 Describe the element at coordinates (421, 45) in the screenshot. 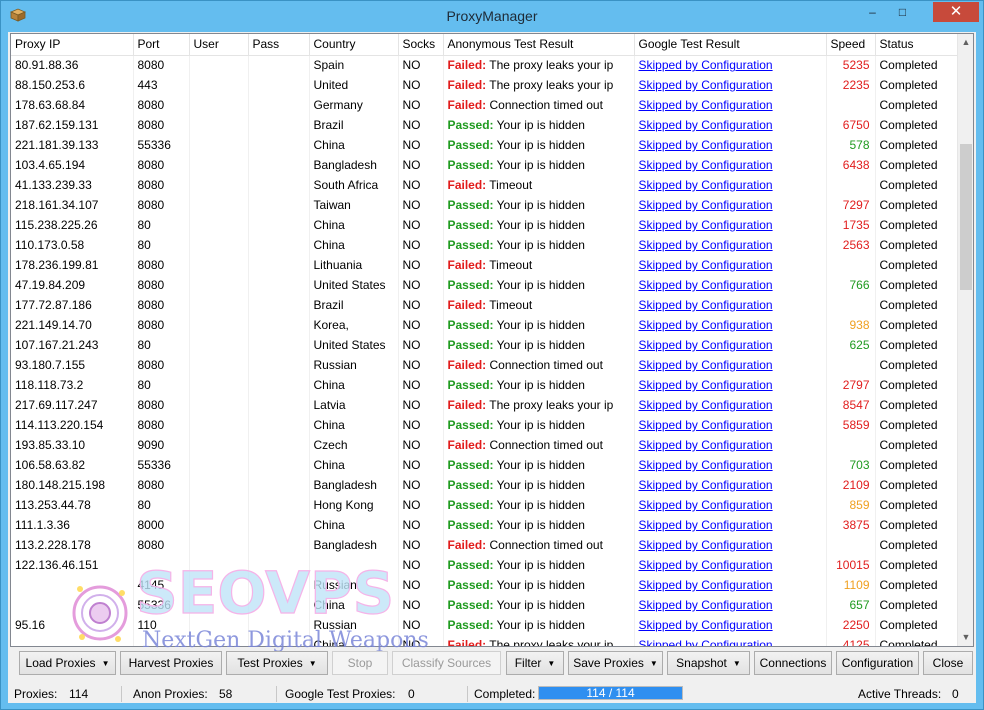

I see `column-header-socks: Socks` at that location.